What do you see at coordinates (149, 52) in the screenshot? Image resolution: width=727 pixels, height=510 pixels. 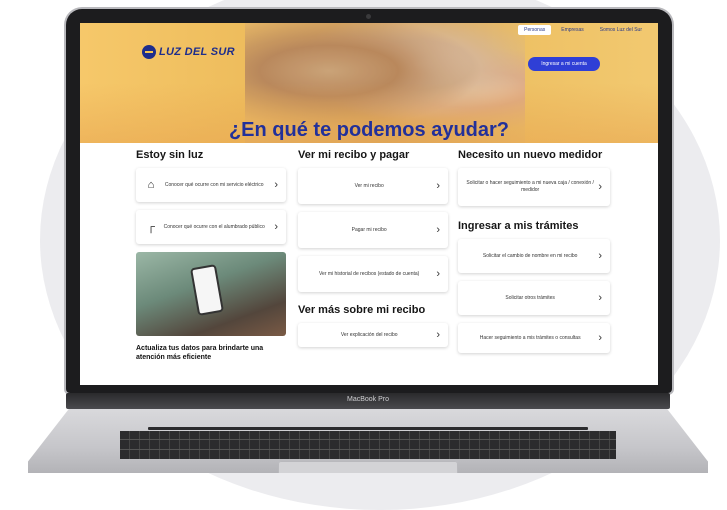 I see `logo-icon` at bounding box center [149, 52].